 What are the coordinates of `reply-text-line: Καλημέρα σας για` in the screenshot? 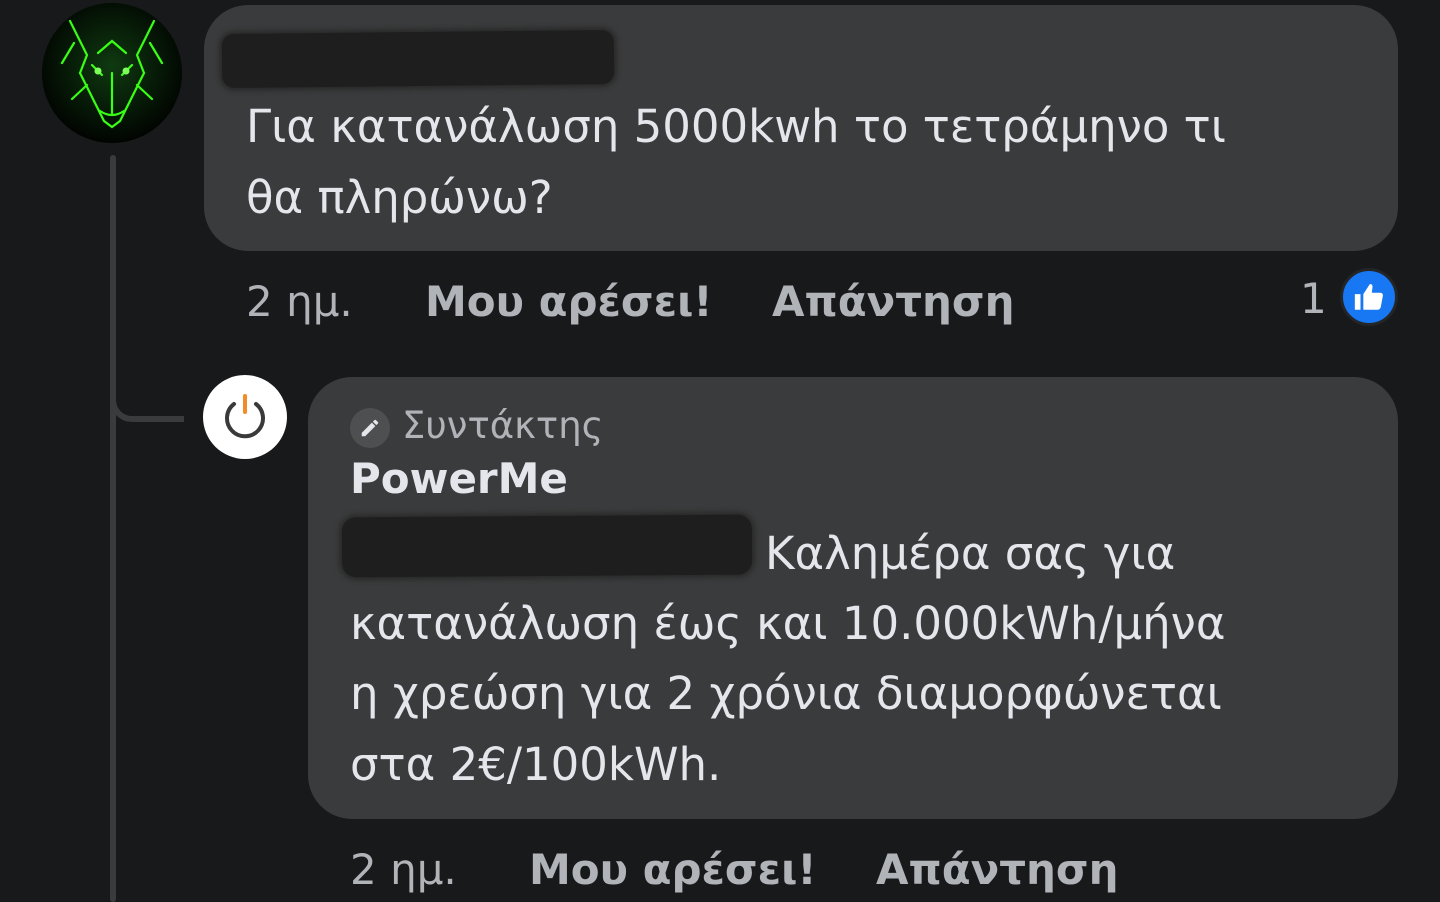 It's located at (970, 553).